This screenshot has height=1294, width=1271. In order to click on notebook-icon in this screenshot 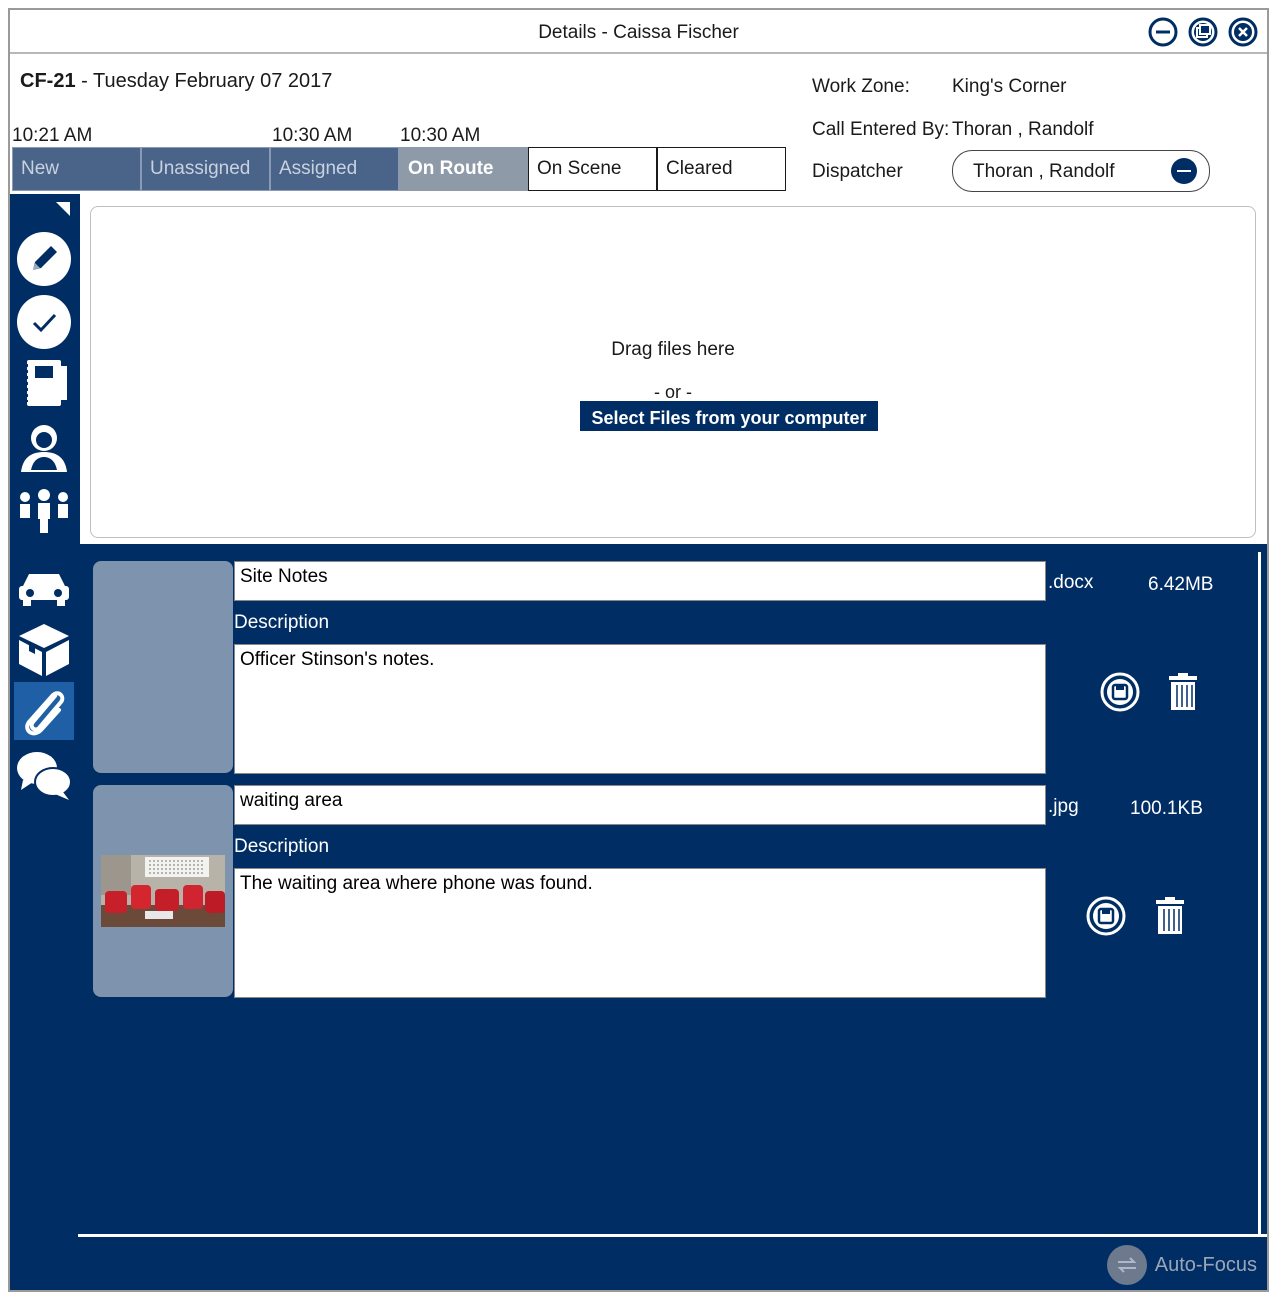, I will do `click(46, 383)`.